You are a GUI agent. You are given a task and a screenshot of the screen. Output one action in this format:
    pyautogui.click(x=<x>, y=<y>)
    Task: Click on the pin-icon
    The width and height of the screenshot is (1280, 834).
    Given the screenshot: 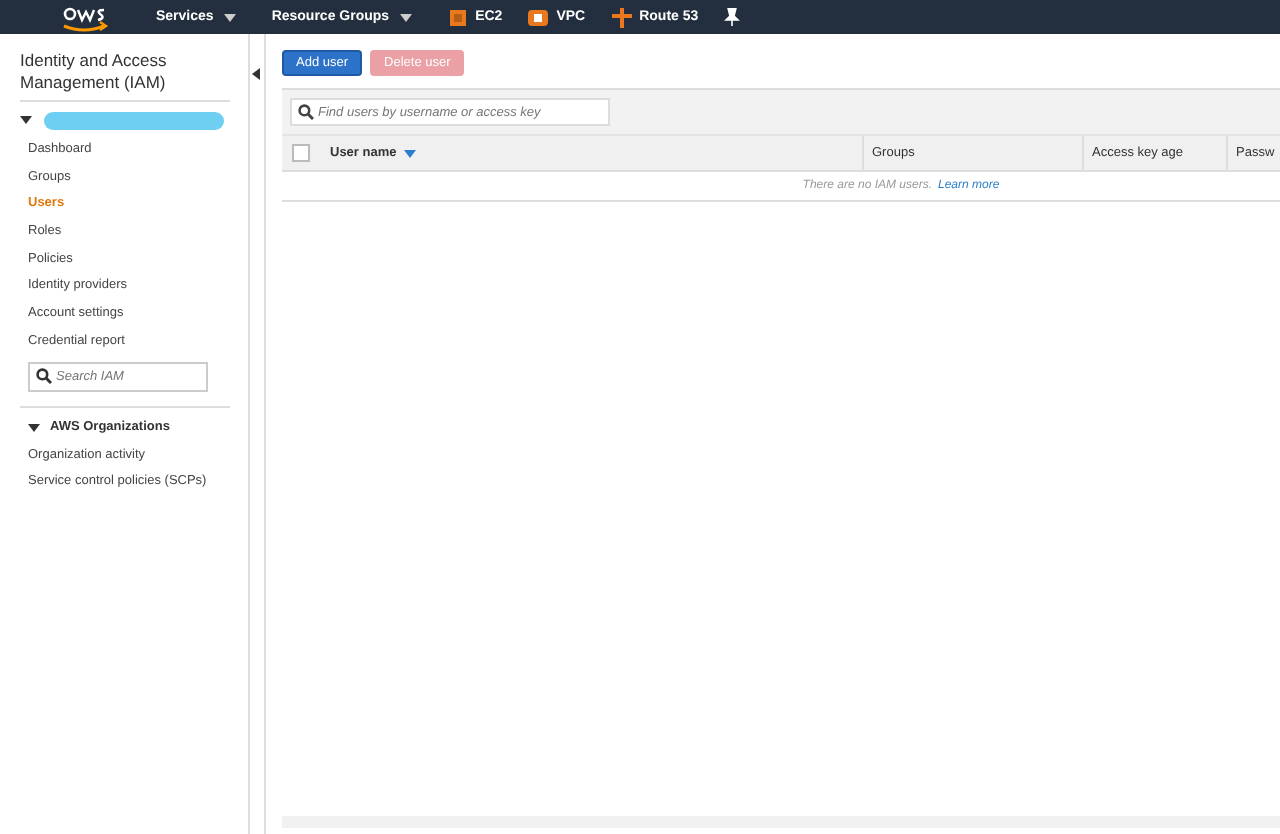 What is the action you would take?
    pyautogui.click(x=732, y=17)
    